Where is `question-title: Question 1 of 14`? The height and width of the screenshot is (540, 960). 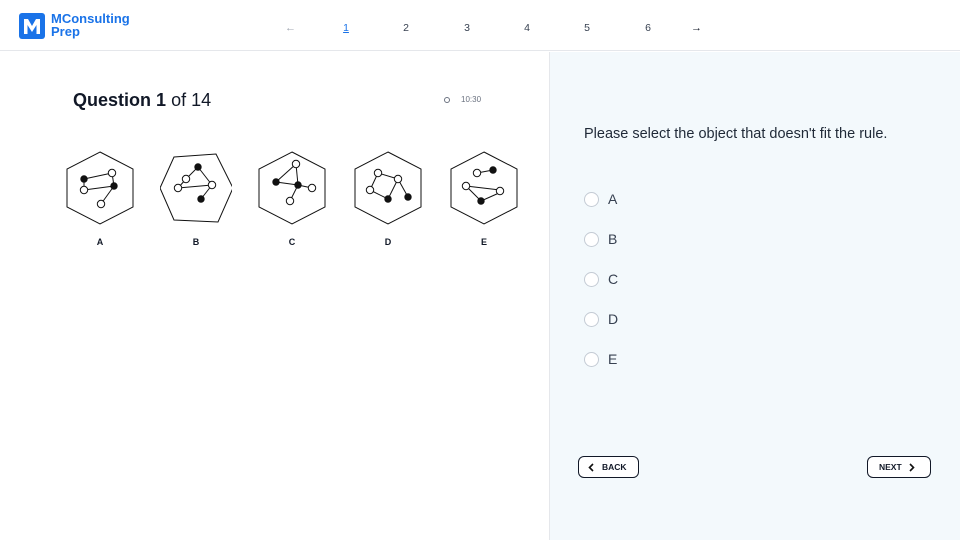 question-title: Question 1 of 14 is located at coordinates (142, 100).